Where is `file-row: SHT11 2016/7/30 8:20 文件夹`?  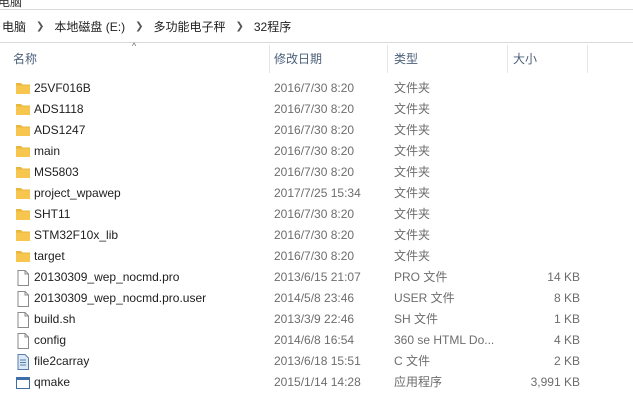 file-row: SHT11 2016/7/30 8:20 文件夹 is located at coordinates (316, 214).